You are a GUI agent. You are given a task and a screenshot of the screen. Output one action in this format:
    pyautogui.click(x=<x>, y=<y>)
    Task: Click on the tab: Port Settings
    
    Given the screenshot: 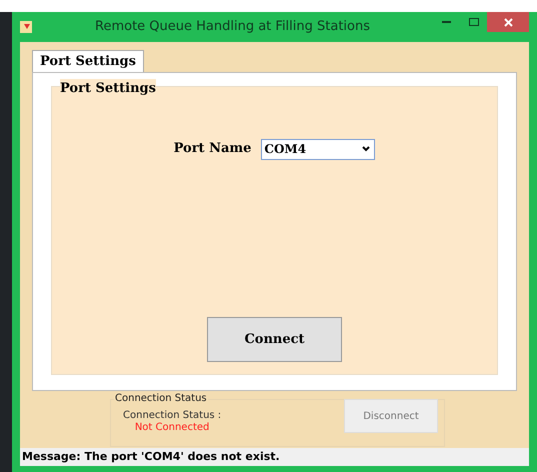 What is the action you would take?
    pyautogui.click(x=88, y=61)
    